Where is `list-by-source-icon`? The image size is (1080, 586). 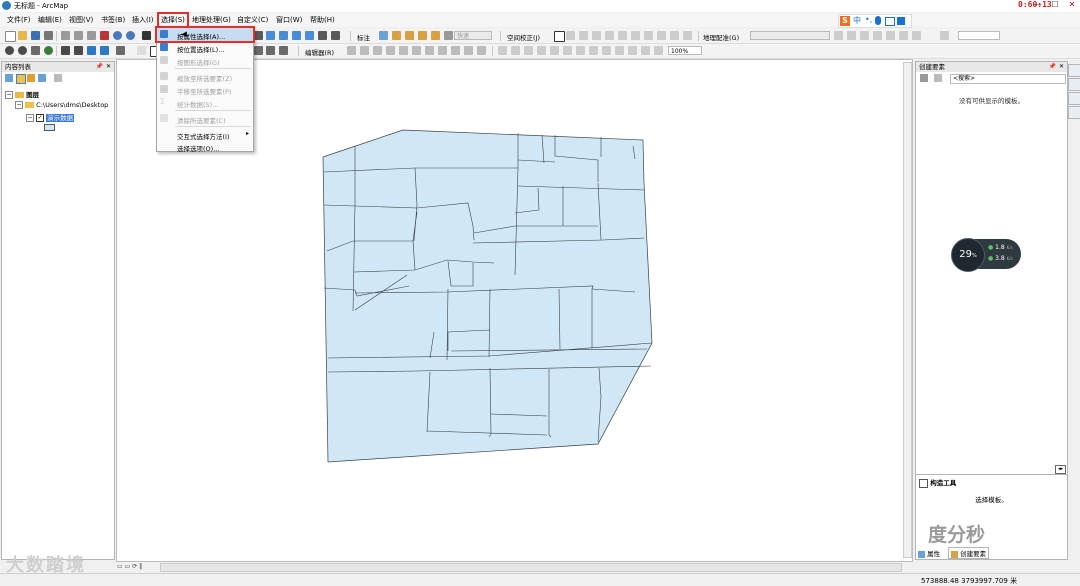 list-by-source-icon is located at coordinates (21, 79).